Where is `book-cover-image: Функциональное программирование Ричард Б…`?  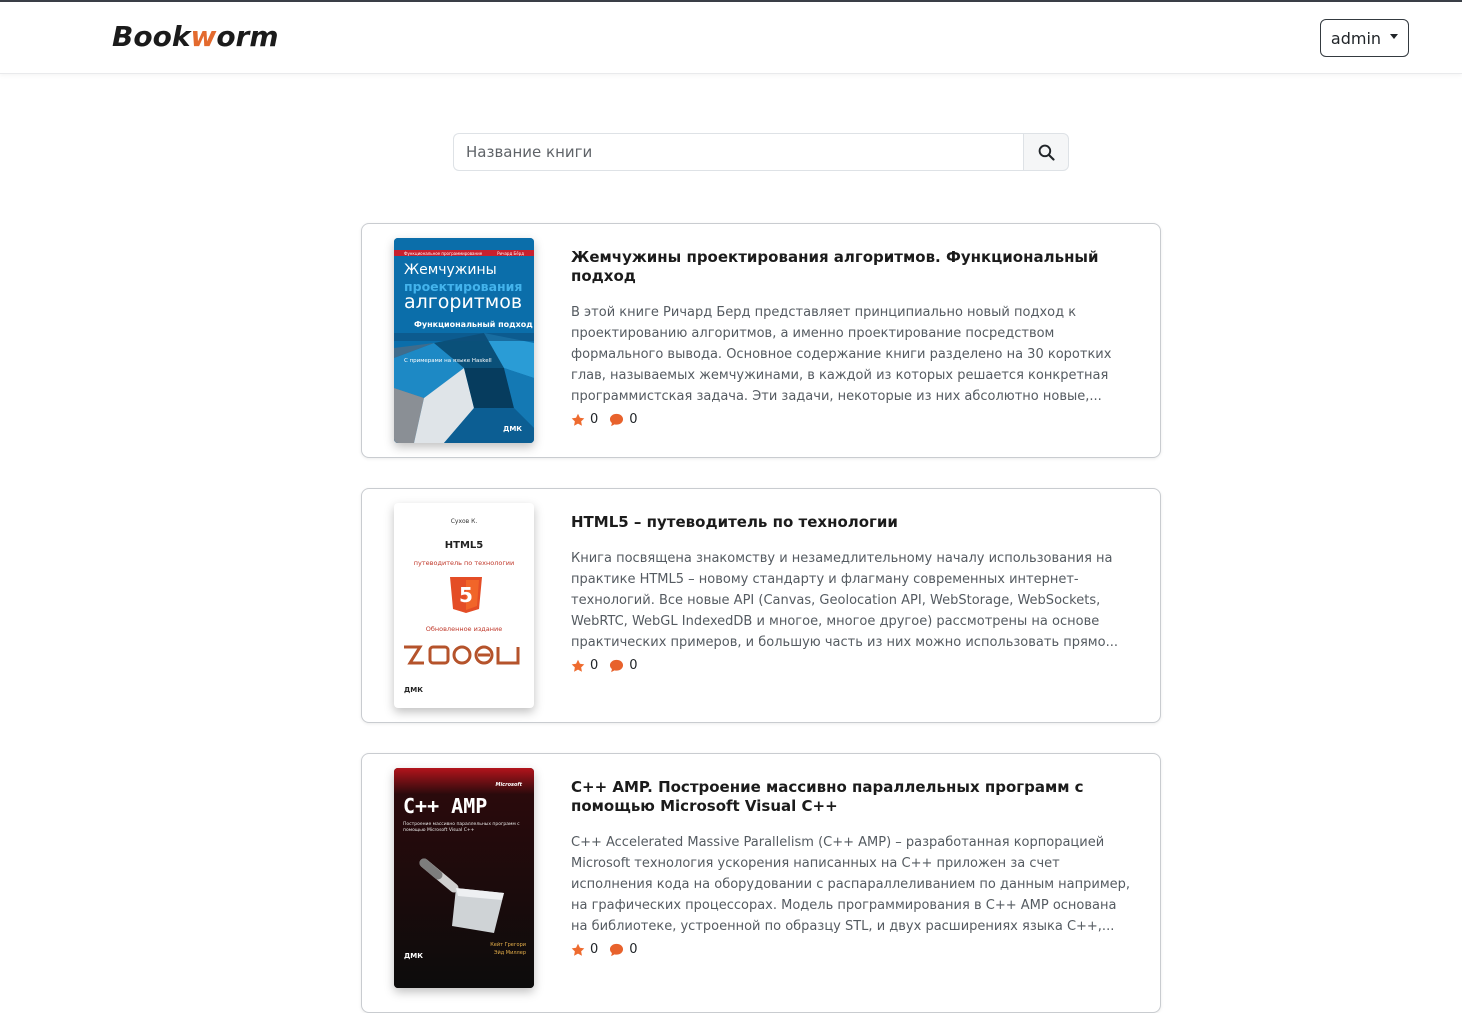
book-cover-image: Функциональное программирование Ричард Б… is located at coordinates (464, 340).